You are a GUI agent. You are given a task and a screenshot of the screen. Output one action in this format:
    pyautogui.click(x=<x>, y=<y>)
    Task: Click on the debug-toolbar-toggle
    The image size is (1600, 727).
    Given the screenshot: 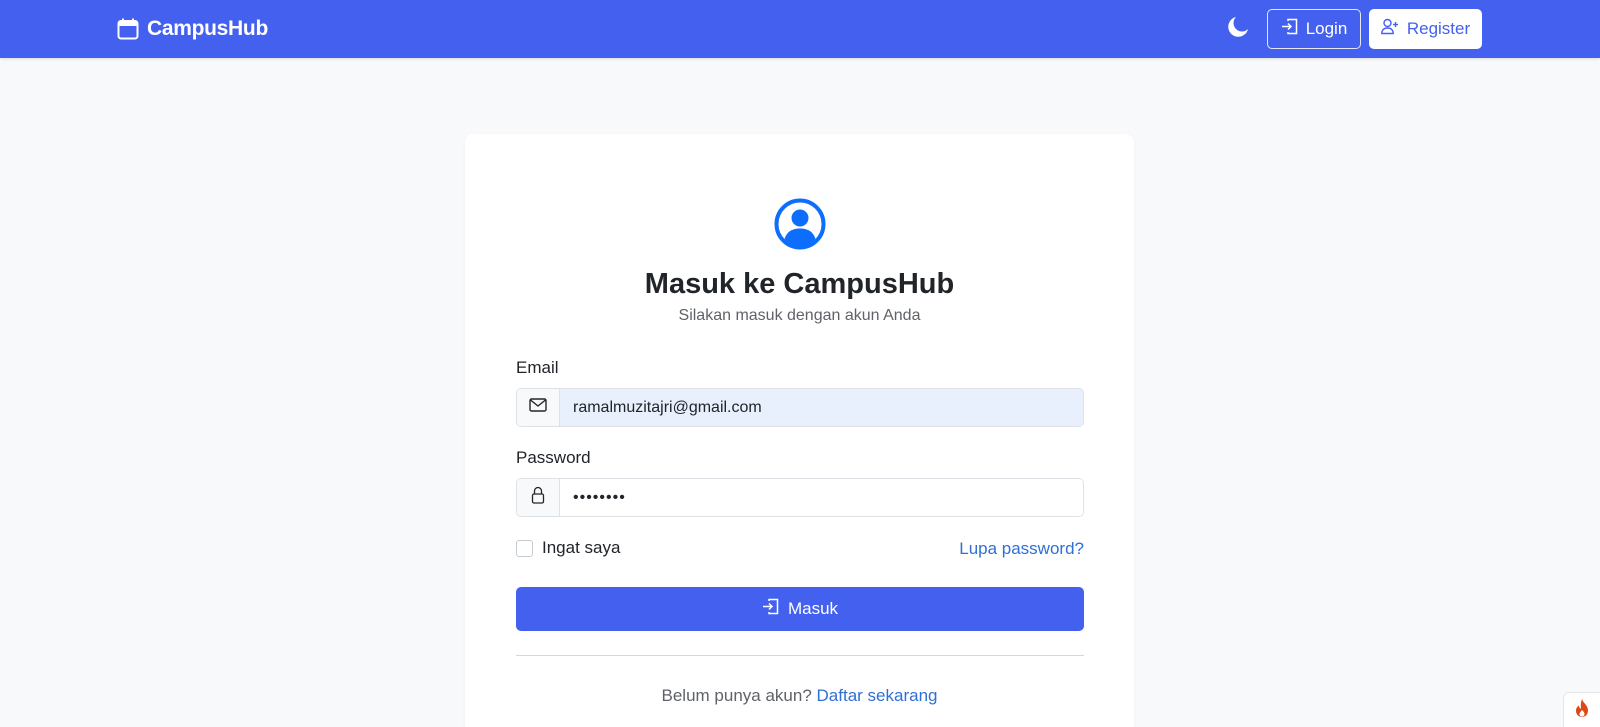 What is the action you would take?
    pyautogui.click(x=1581, y=709)
    